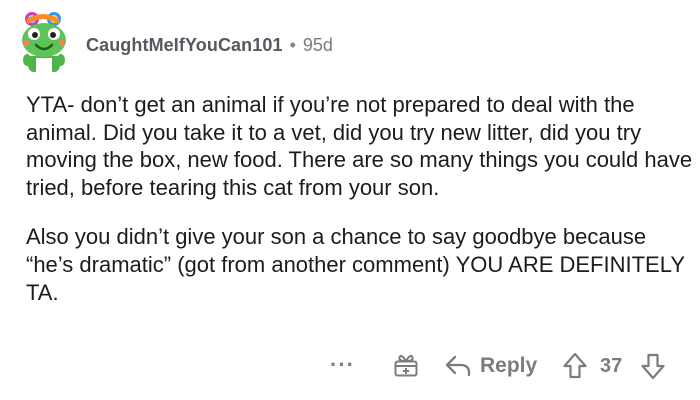 This screenshot has width=700, height=400. What do you see at coordinates (458, 366) in the screenshot?
I see `reply-arrow-icon` at bounding box center [458, 366].